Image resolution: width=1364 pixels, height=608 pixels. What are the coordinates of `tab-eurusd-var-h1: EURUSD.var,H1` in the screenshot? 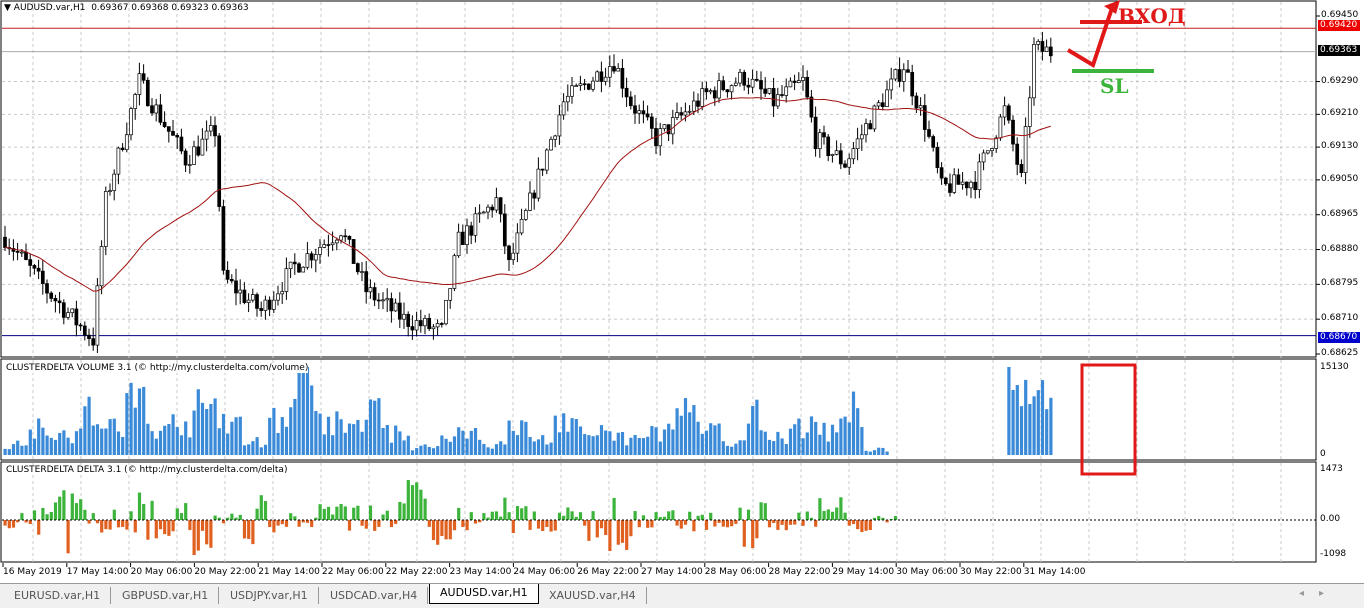 It's located at (58, 595).